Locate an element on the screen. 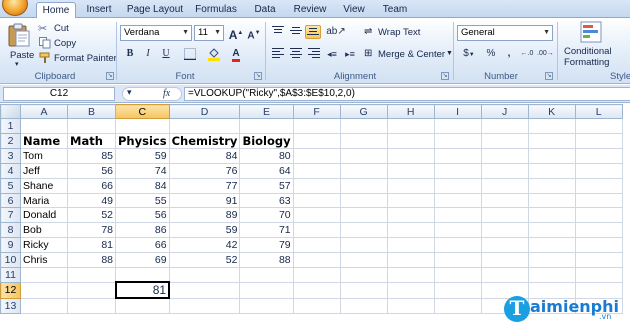 This screenshot has width=630, height=328. row-header: 10 is located at coordinates (10, 260).